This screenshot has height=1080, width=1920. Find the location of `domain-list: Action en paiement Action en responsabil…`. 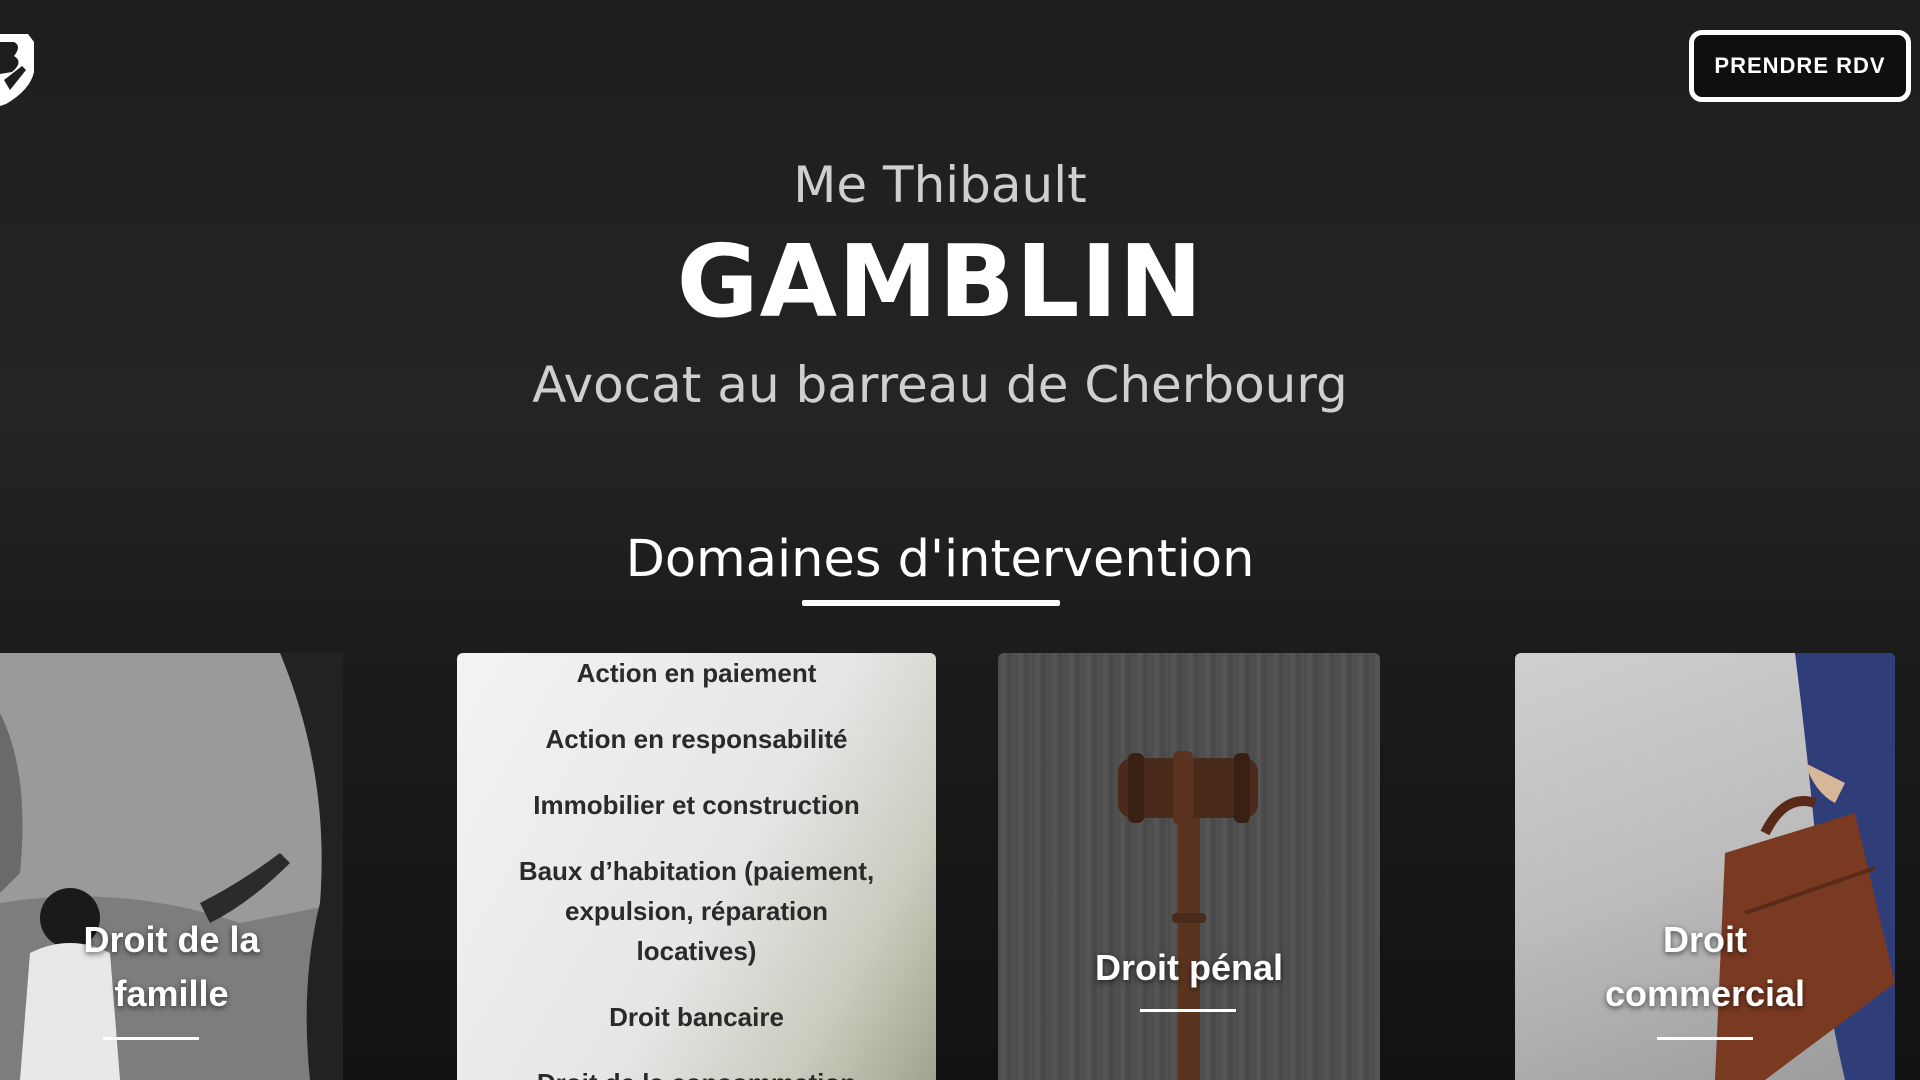

domain-list: Action en paiement Action en responsabil… is located at coordinates (696, 866).